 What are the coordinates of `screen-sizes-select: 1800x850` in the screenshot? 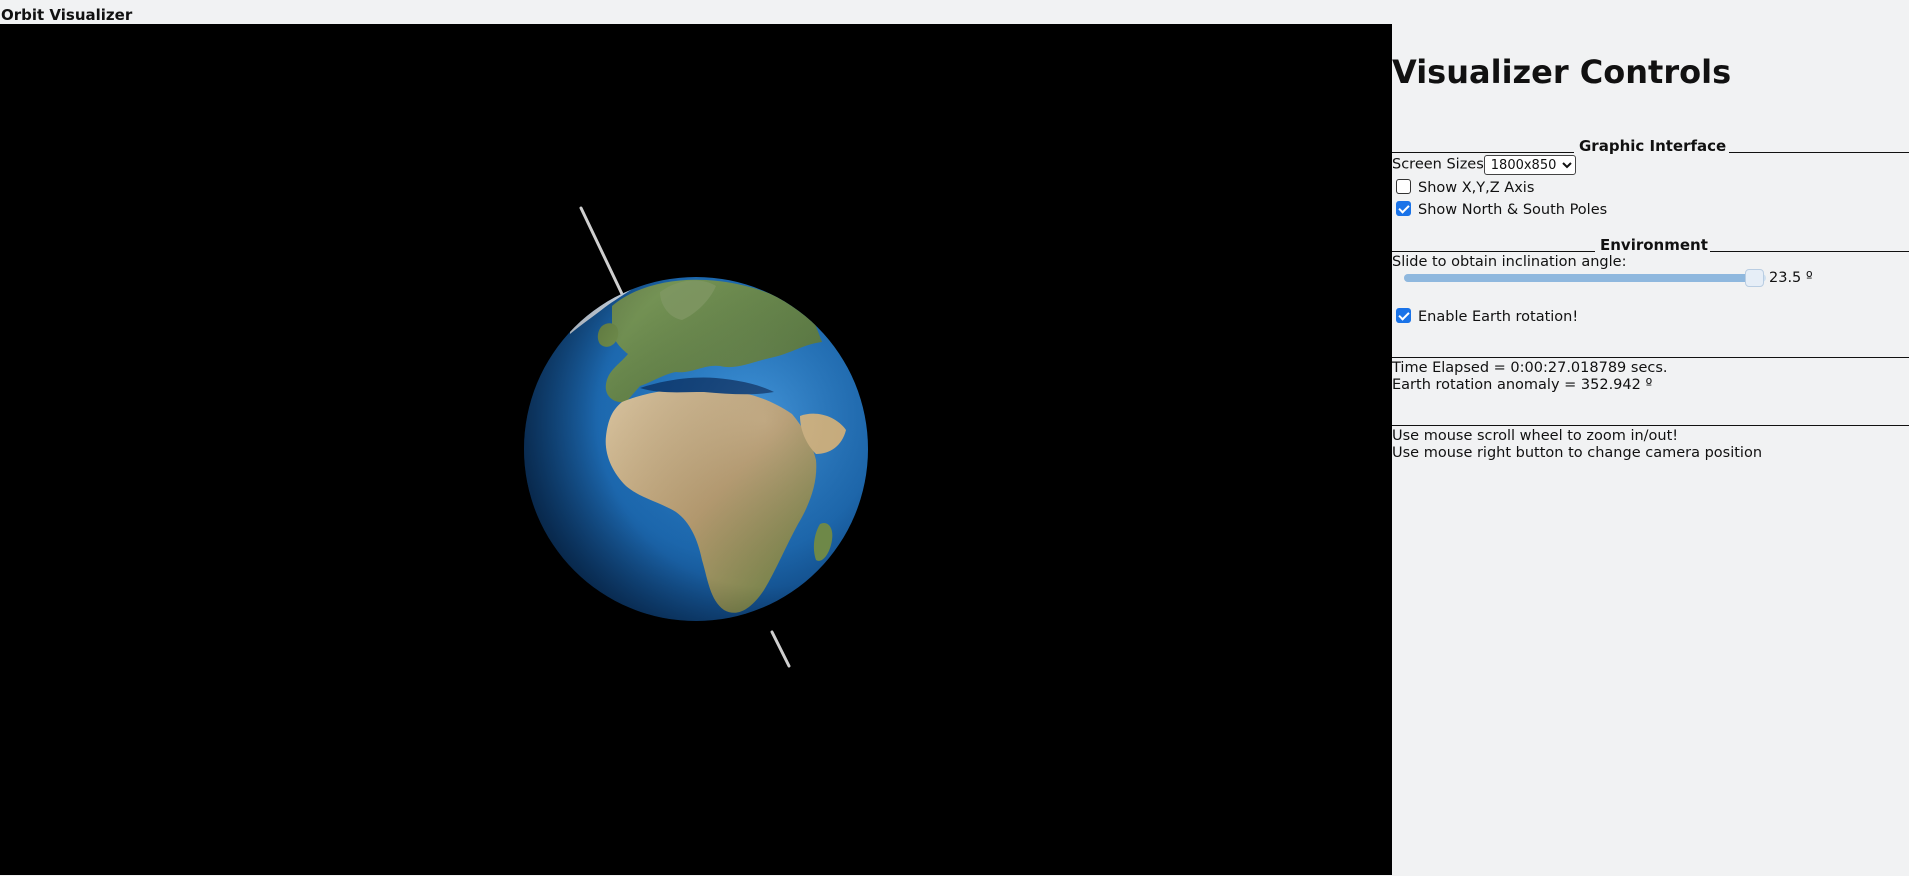 It's located at (1529, 165).